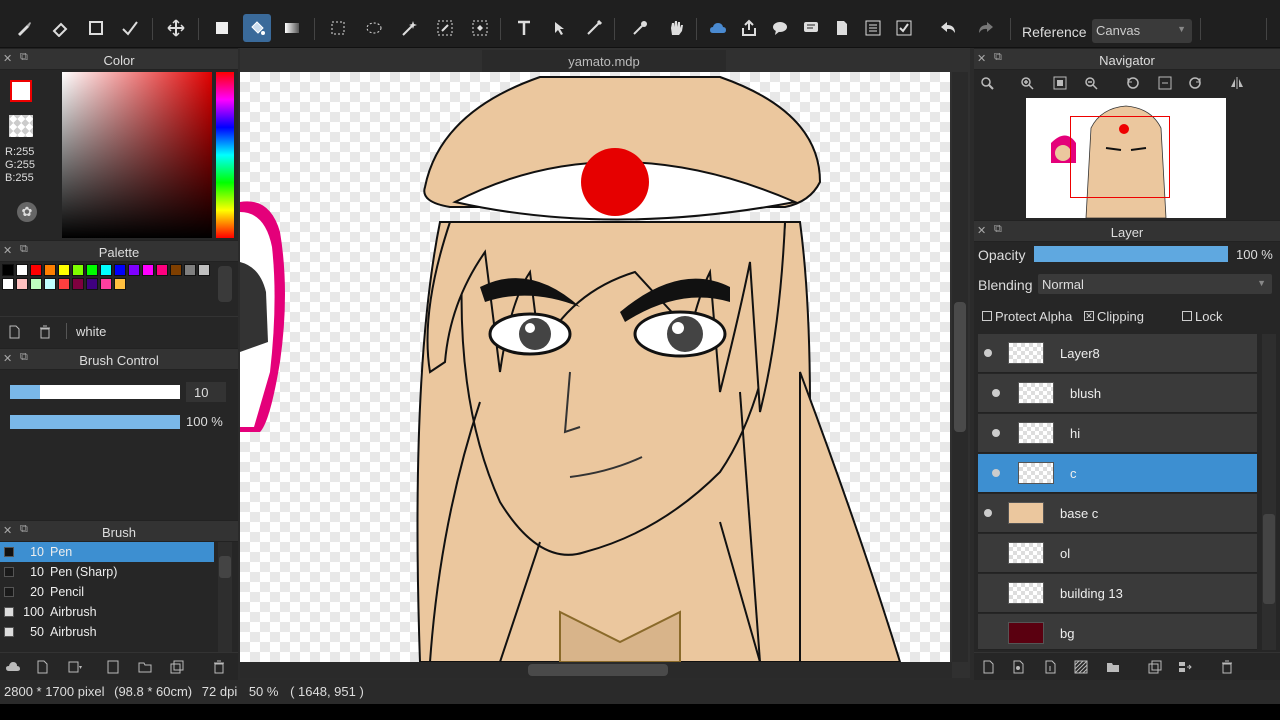  Describe the element at coordinates (225, 597) in the screenshot. I see `brush-list-scrollbar` at that location.